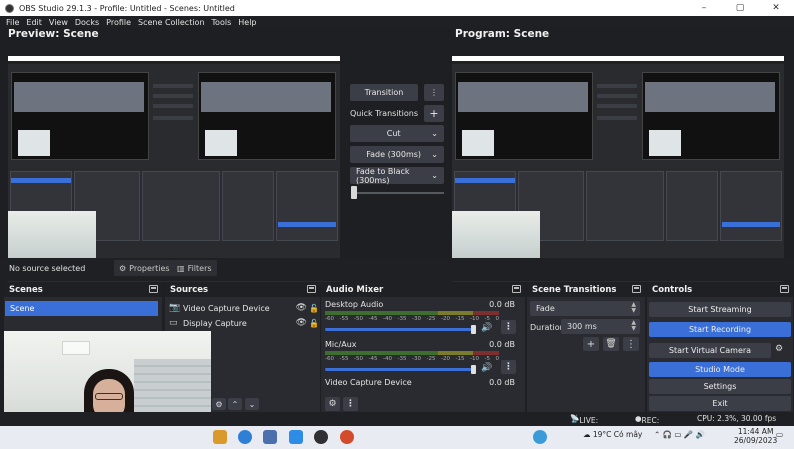 The width and height of the screenshot is (794, 449). I want to click on filters-button: ▥ Filters, so click(194, 268).